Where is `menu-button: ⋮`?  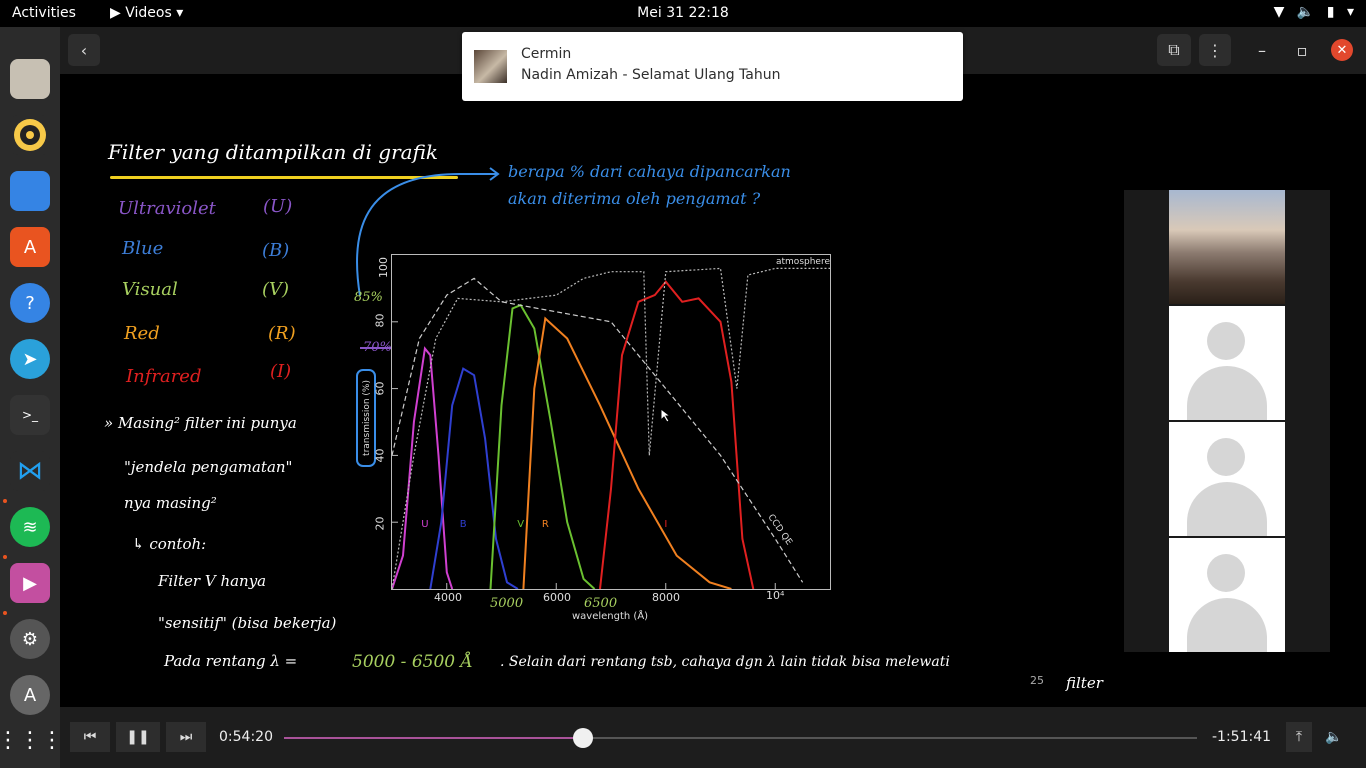
menu-button: ⋮ is located at coordinates (1215, 50).